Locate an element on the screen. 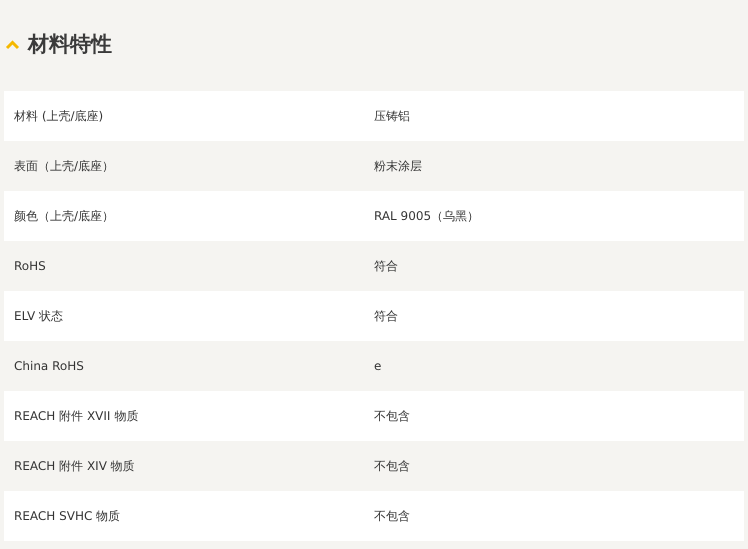 The height and width of the screenshot is (549, 748). property-label: 材料 (上壳/底座) is located at coordinates (58, 116).